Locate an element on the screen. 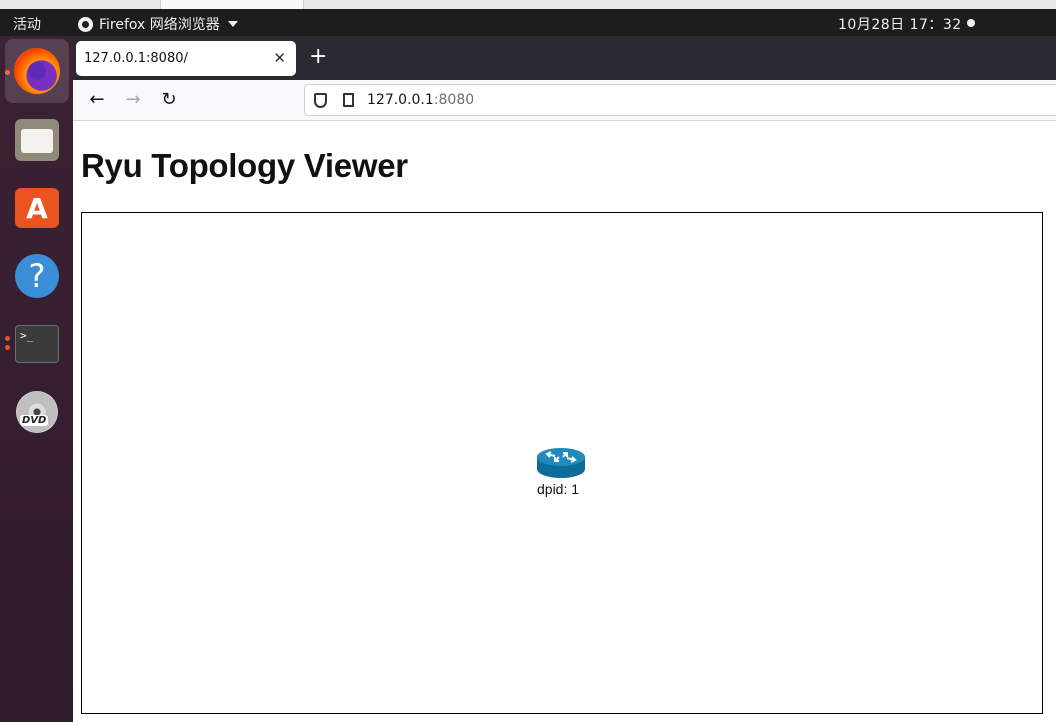  nav-toolbar: ← → ↻ 127.0.0.1:8080 is located at coordinates (564, 100).